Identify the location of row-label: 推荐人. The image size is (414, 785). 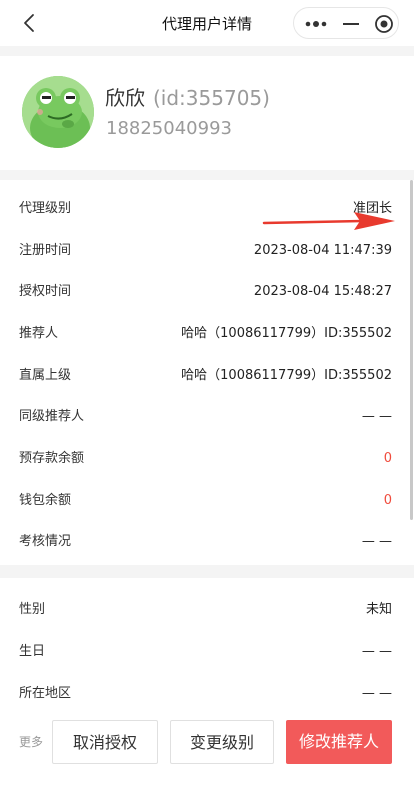
(39, 333).